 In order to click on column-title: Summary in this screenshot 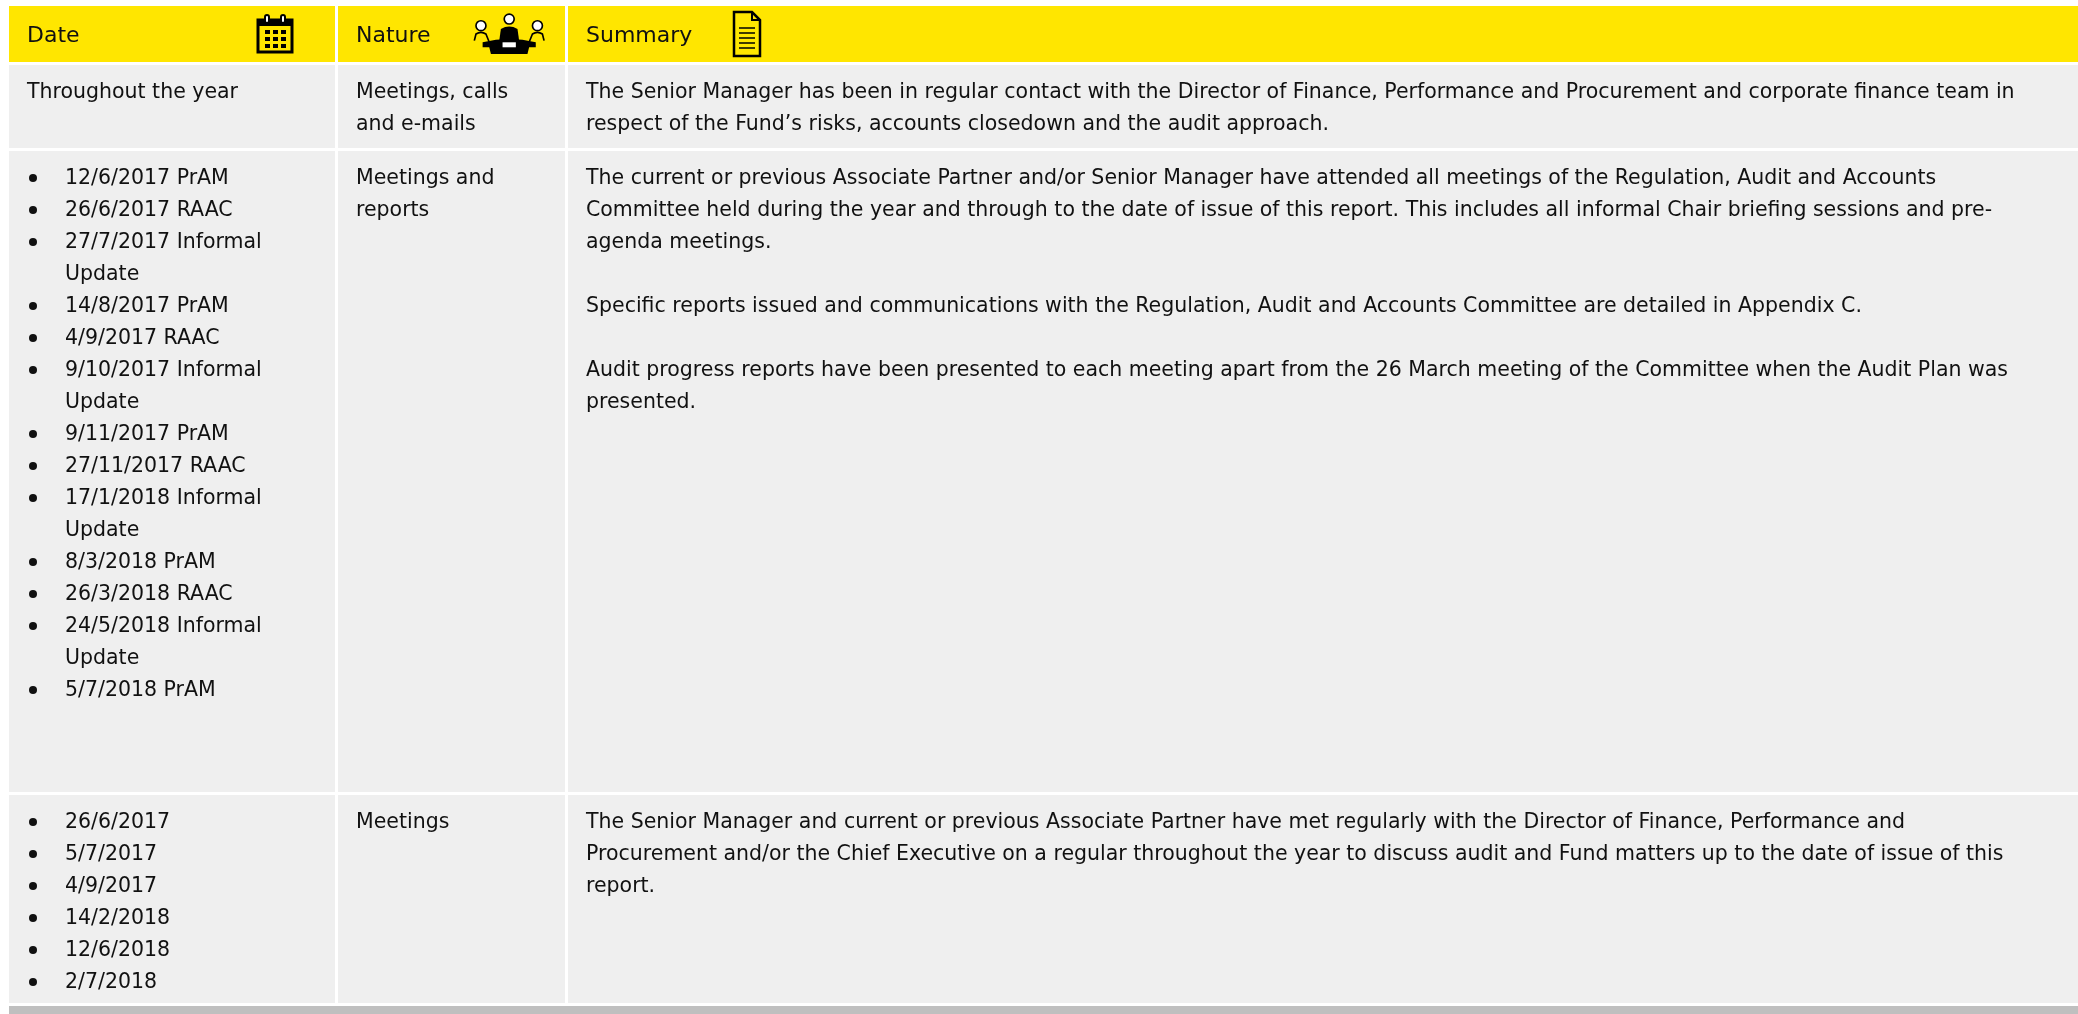, I will do `click(639, 34)`.